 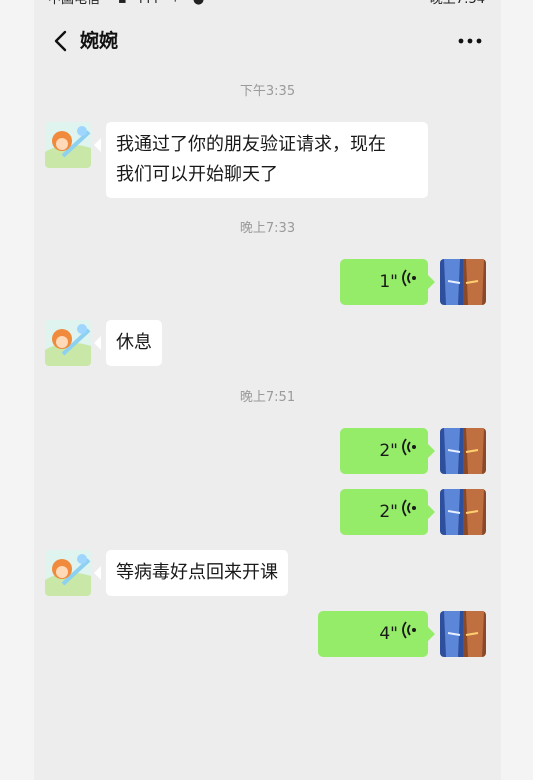 What do you see at coordinates (267, 228) in the screenshot?
I see `message-timestamp: 晚上7:33` at bounding box center [267, 228].